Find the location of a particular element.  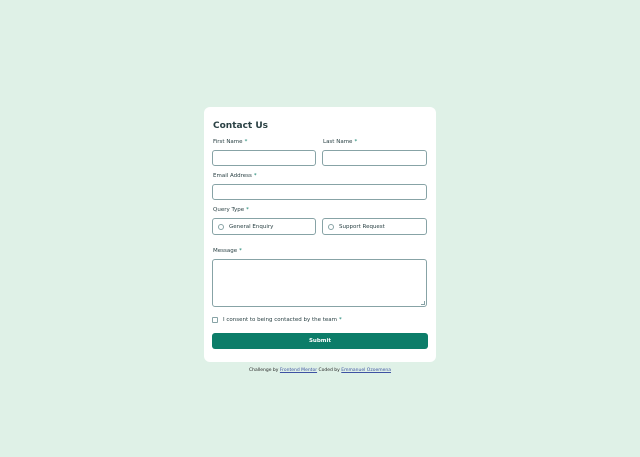

query-type-label: Query Type * is located at coordinates (231, 210).